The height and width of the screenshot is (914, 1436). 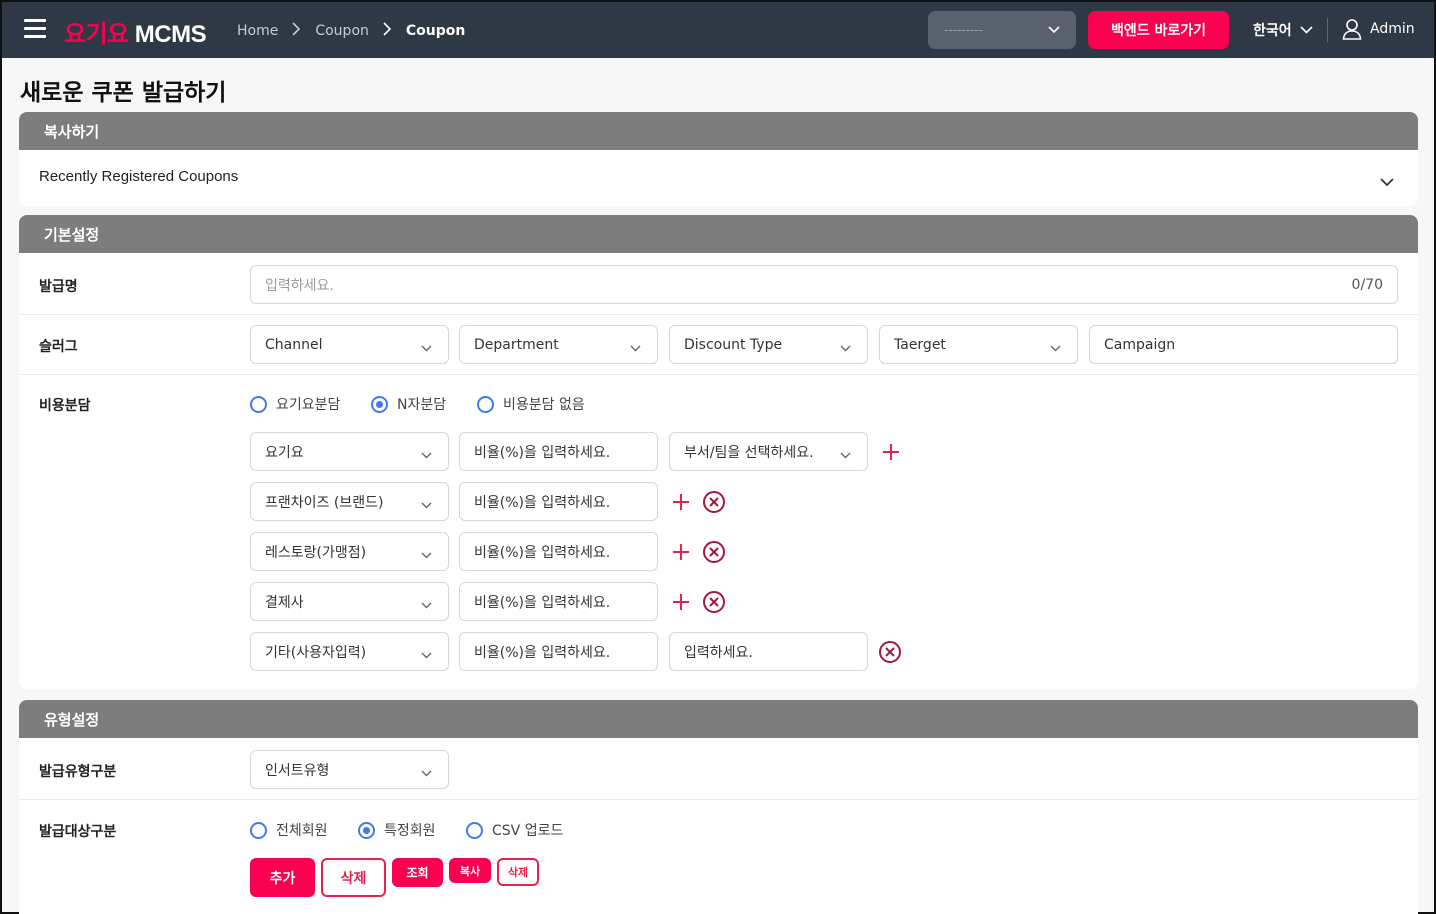 What do you see at coordinates (316, 552) in the screenshot?
I see `share-party-label: 레스토랑(가맹점)` at bounding box center [316, 552].